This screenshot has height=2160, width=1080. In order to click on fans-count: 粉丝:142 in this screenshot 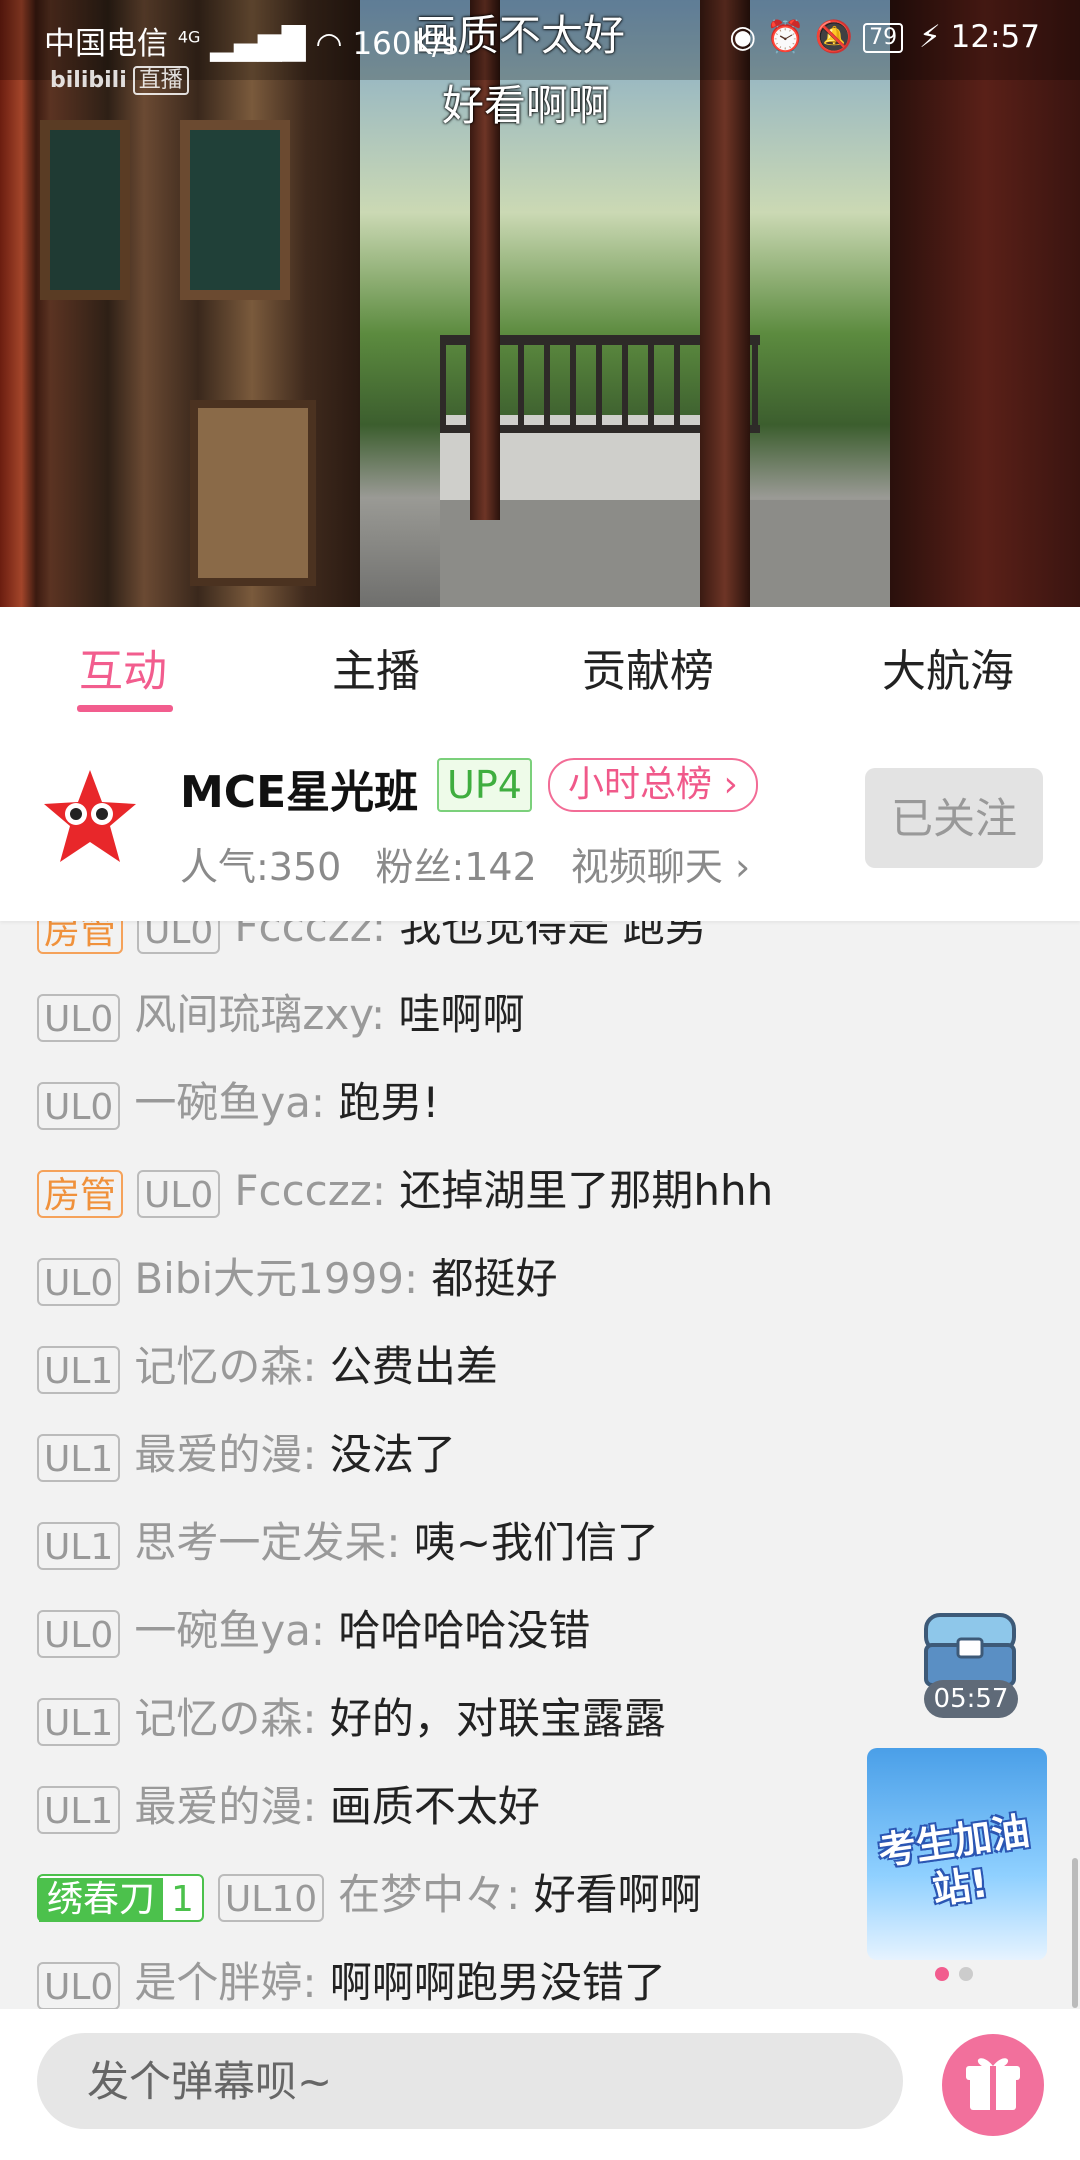, I will do `click(456, 867)`.